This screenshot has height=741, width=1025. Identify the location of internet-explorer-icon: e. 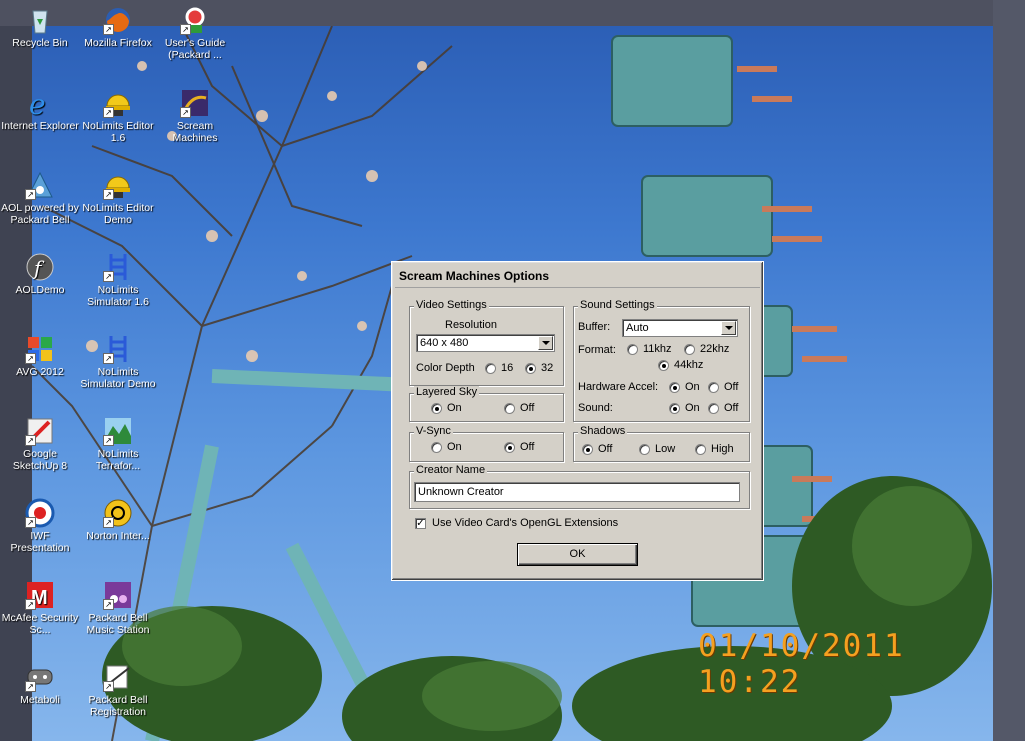
(40, 104).